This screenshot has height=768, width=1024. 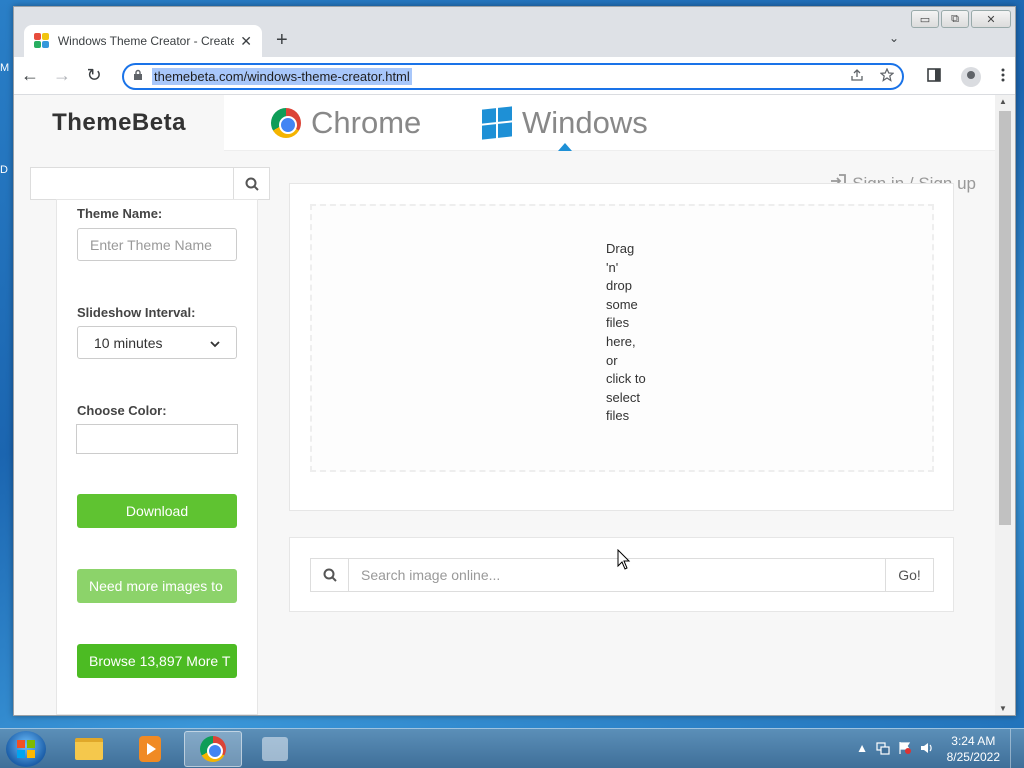 I want to click on color-picker-input, so click(x=157, y=439).